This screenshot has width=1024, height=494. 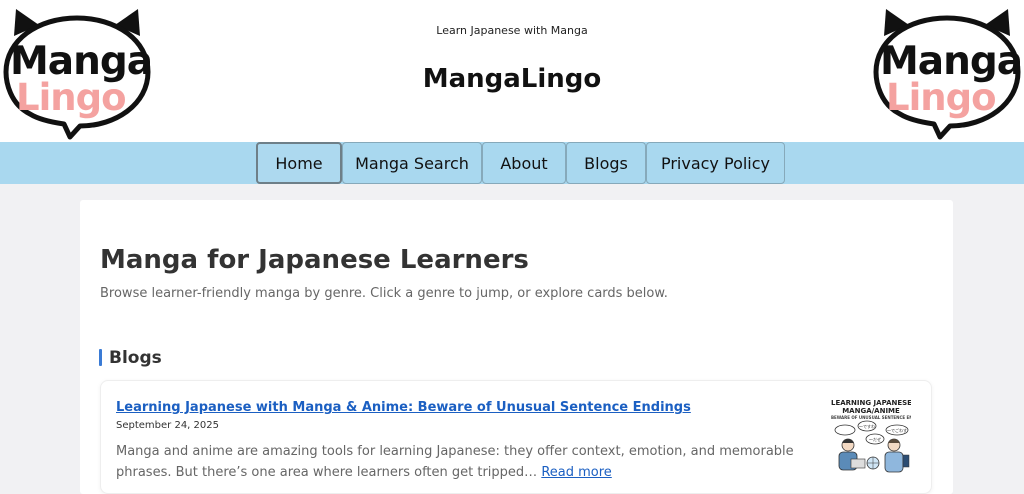 I want to click on nav-home: Home, so click(x=299, y=163).